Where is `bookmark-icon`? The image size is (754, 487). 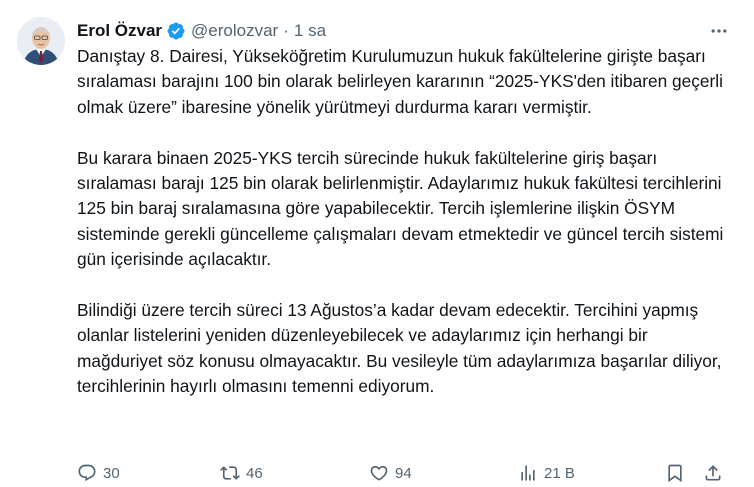
bookmark-icon is located at coordinates (675, 473).